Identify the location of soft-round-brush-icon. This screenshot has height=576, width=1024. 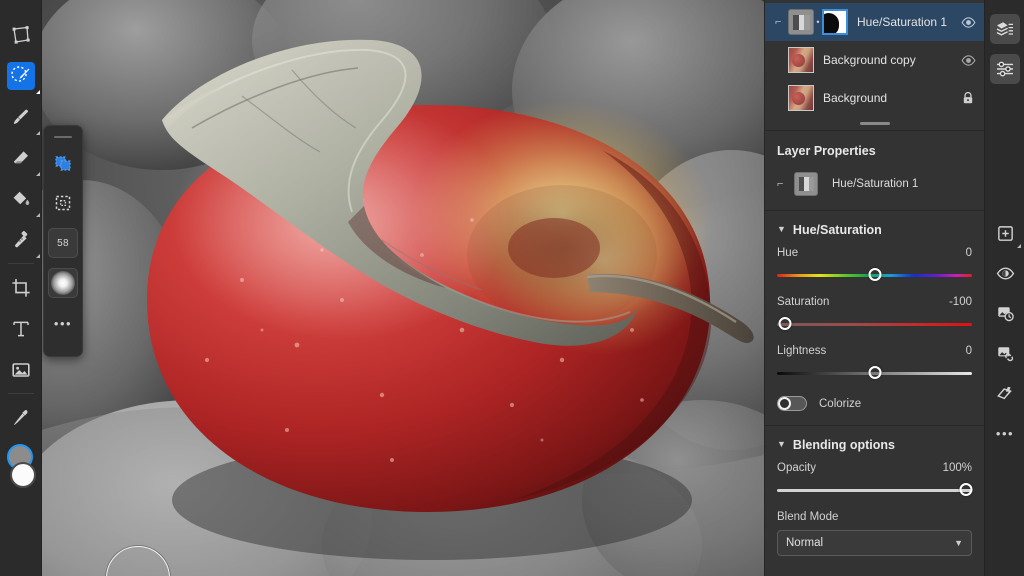
(63, 283).